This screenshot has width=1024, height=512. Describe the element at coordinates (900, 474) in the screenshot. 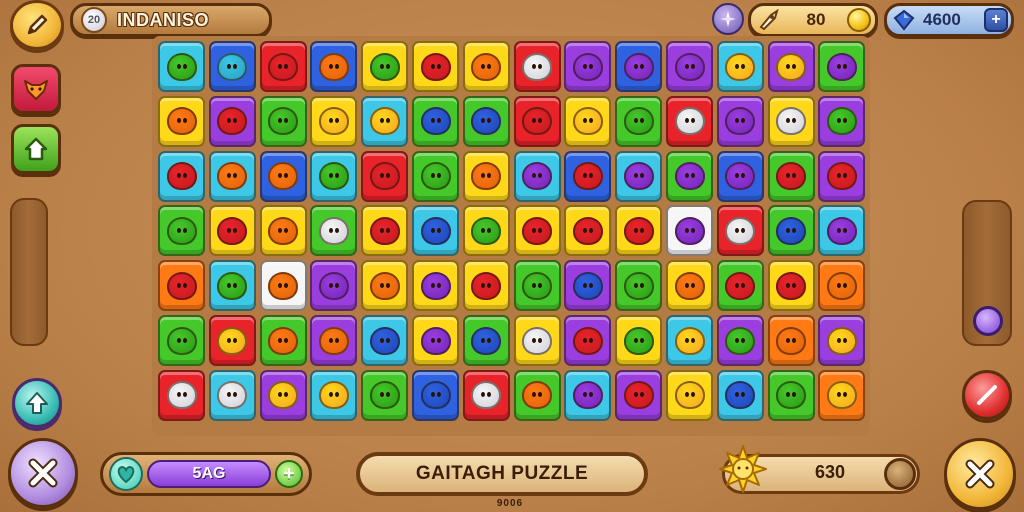

I see `score-button` at that location.